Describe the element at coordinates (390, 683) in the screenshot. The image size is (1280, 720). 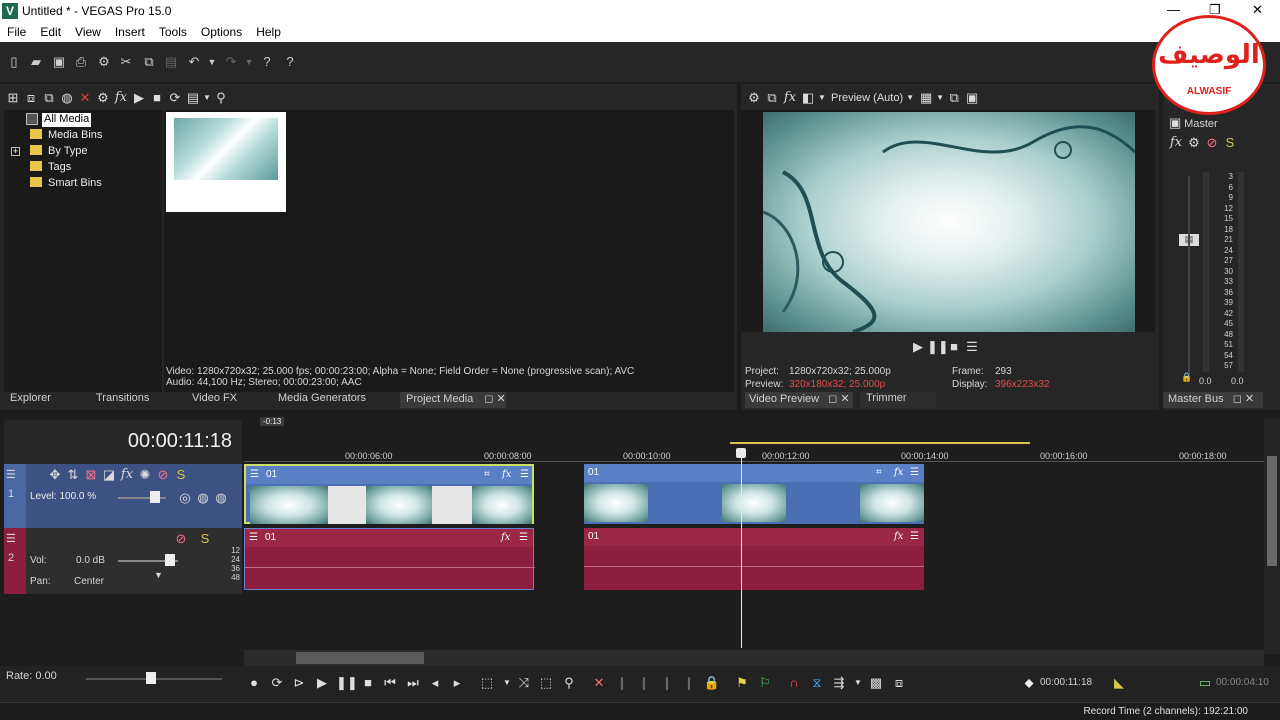
I see `go-to-start-icon: ⏮` at that location.